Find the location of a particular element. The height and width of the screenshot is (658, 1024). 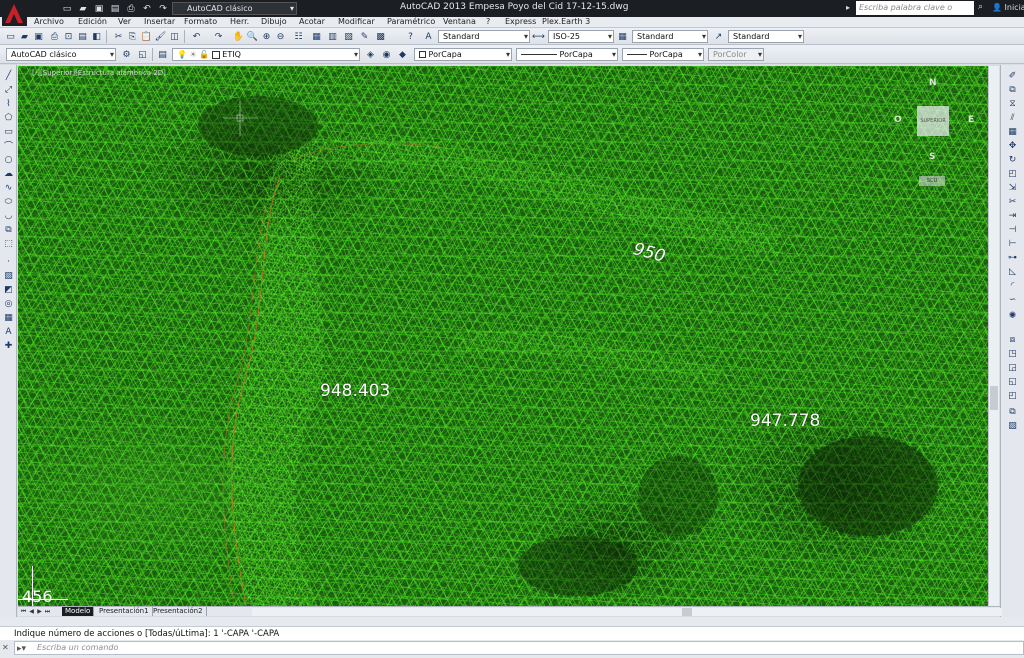

menu-ayuda: ? is located at coordinates (488, 22).